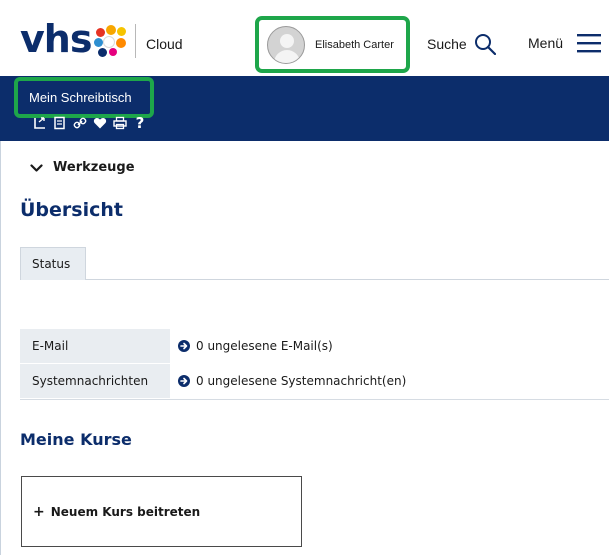 Image resolution: width=609 pixels, height=555 pixels. What do you see at coordinates (164, 44) in the screenshot?
I see `product-name: Cloud` at bounding box center [164, 44].